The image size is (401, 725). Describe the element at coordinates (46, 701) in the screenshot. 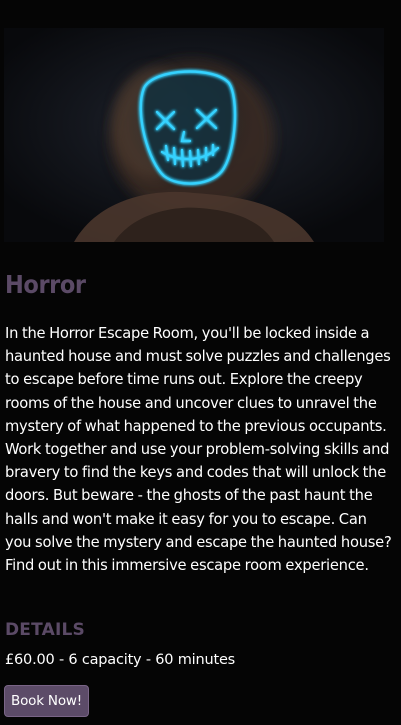

I see `book-now-button: Book Now!` at that location.